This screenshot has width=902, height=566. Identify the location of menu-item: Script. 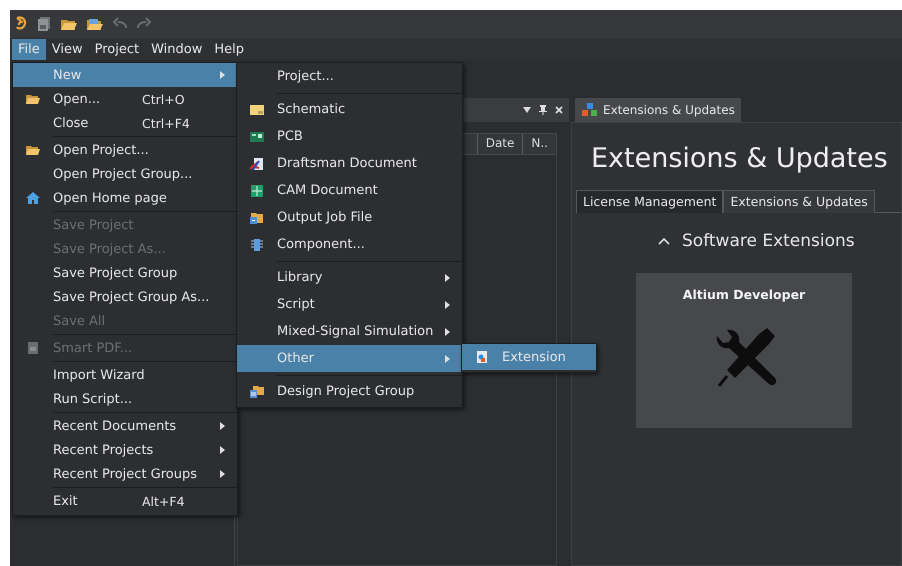
(349, 304).